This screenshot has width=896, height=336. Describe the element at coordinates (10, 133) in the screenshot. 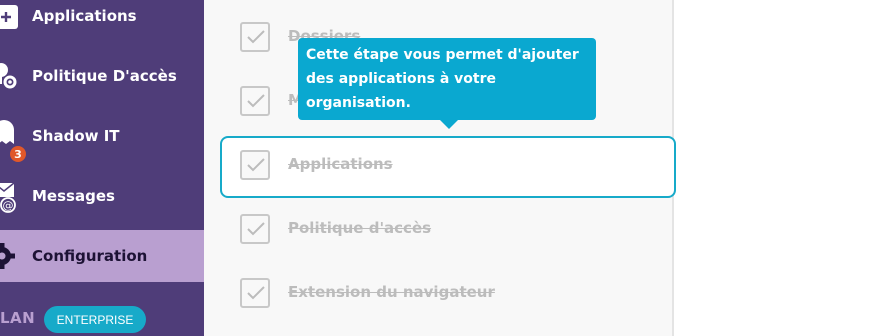

I see `ghost-icon` at that location.